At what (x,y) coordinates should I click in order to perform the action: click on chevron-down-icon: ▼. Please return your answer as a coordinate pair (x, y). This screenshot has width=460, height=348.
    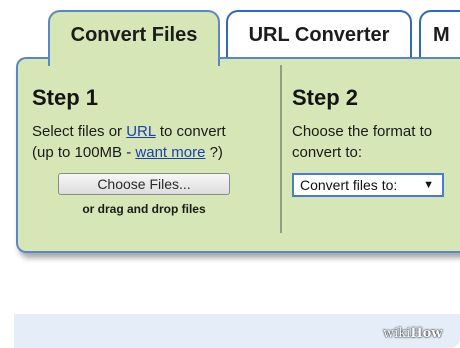
    Looking at the image, I should click on (428, 185).